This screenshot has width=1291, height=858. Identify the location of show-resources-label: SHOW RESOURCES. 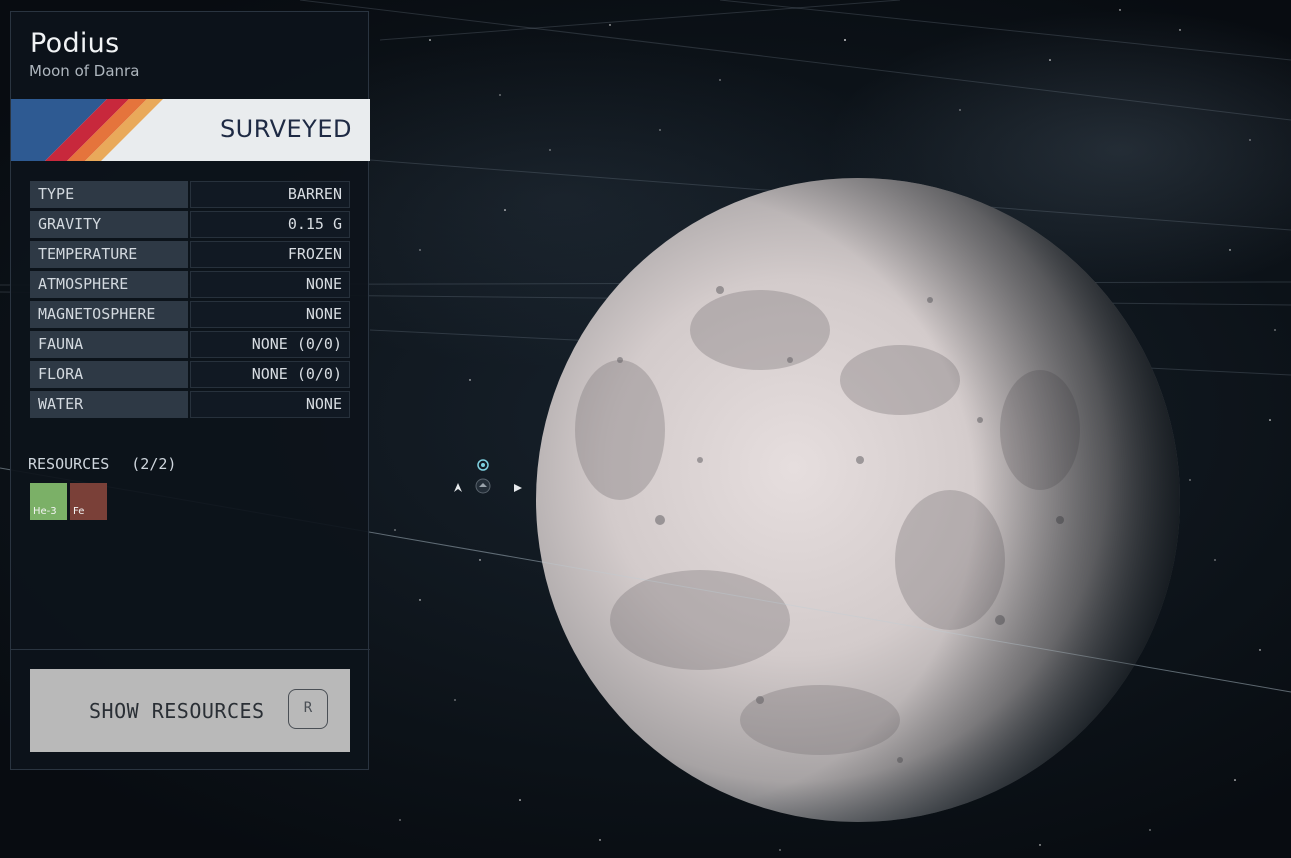
(177, 711).